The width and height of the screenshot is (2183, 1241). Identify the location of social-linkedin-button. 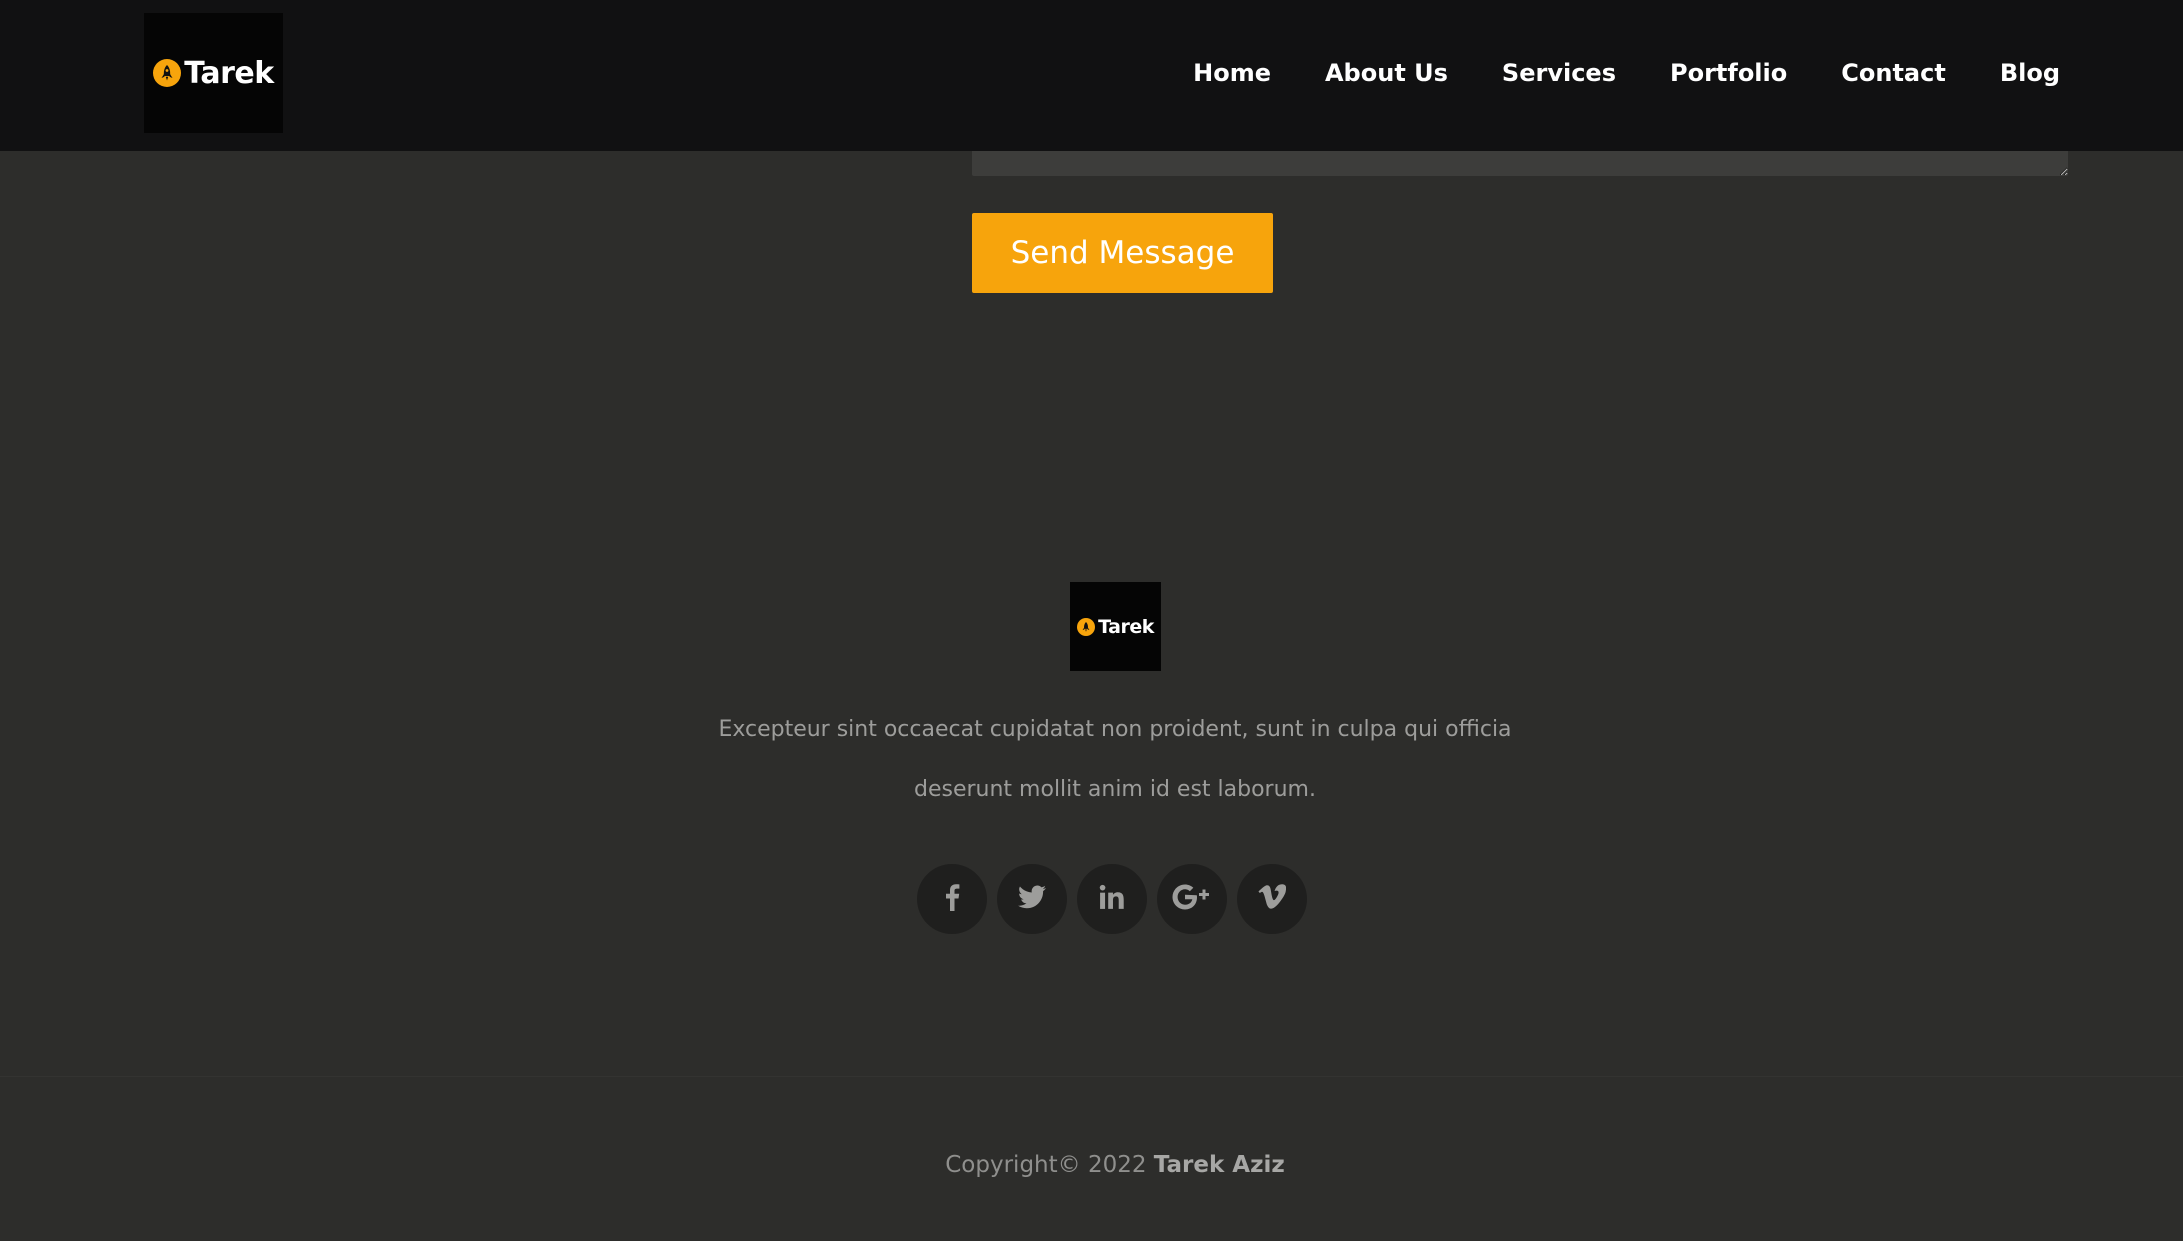
(1112, 899).